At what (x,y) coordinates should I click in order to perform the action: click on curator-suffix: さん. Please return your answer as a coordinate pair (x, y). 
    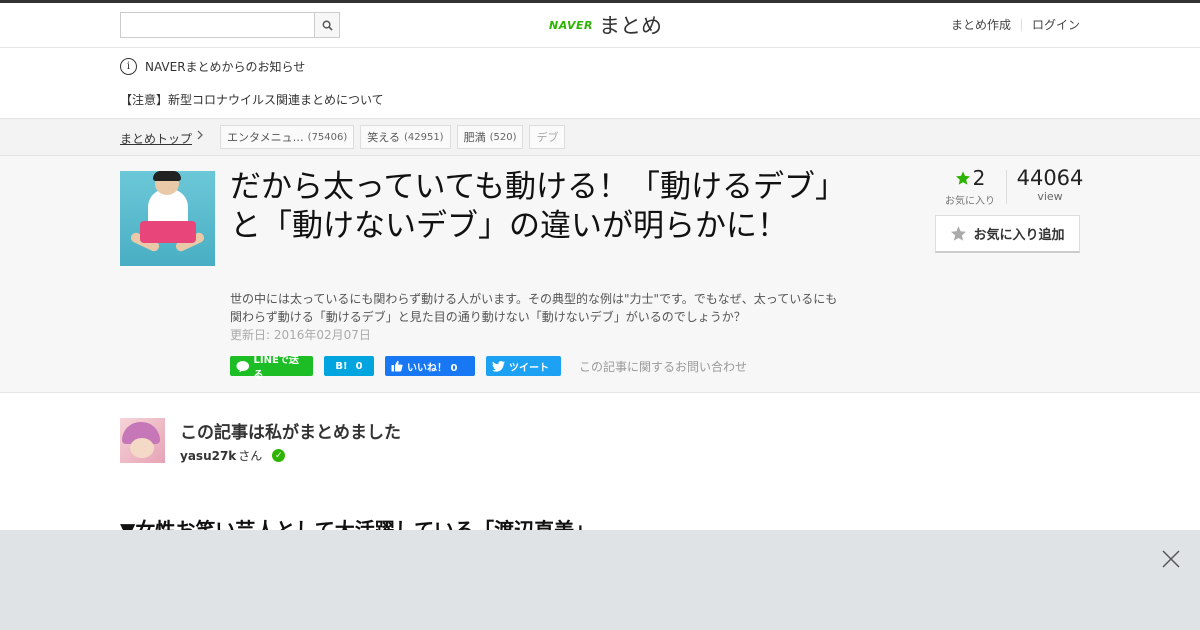
    Looking at the image, I should click on (250, 456).